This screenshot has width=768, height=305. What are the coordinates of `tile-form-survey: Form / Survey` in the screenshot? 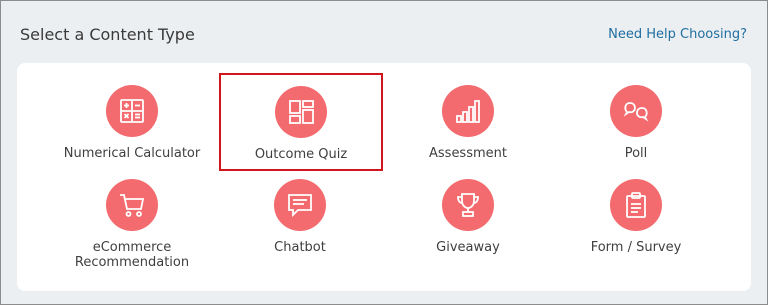 It's located at (636, 217).